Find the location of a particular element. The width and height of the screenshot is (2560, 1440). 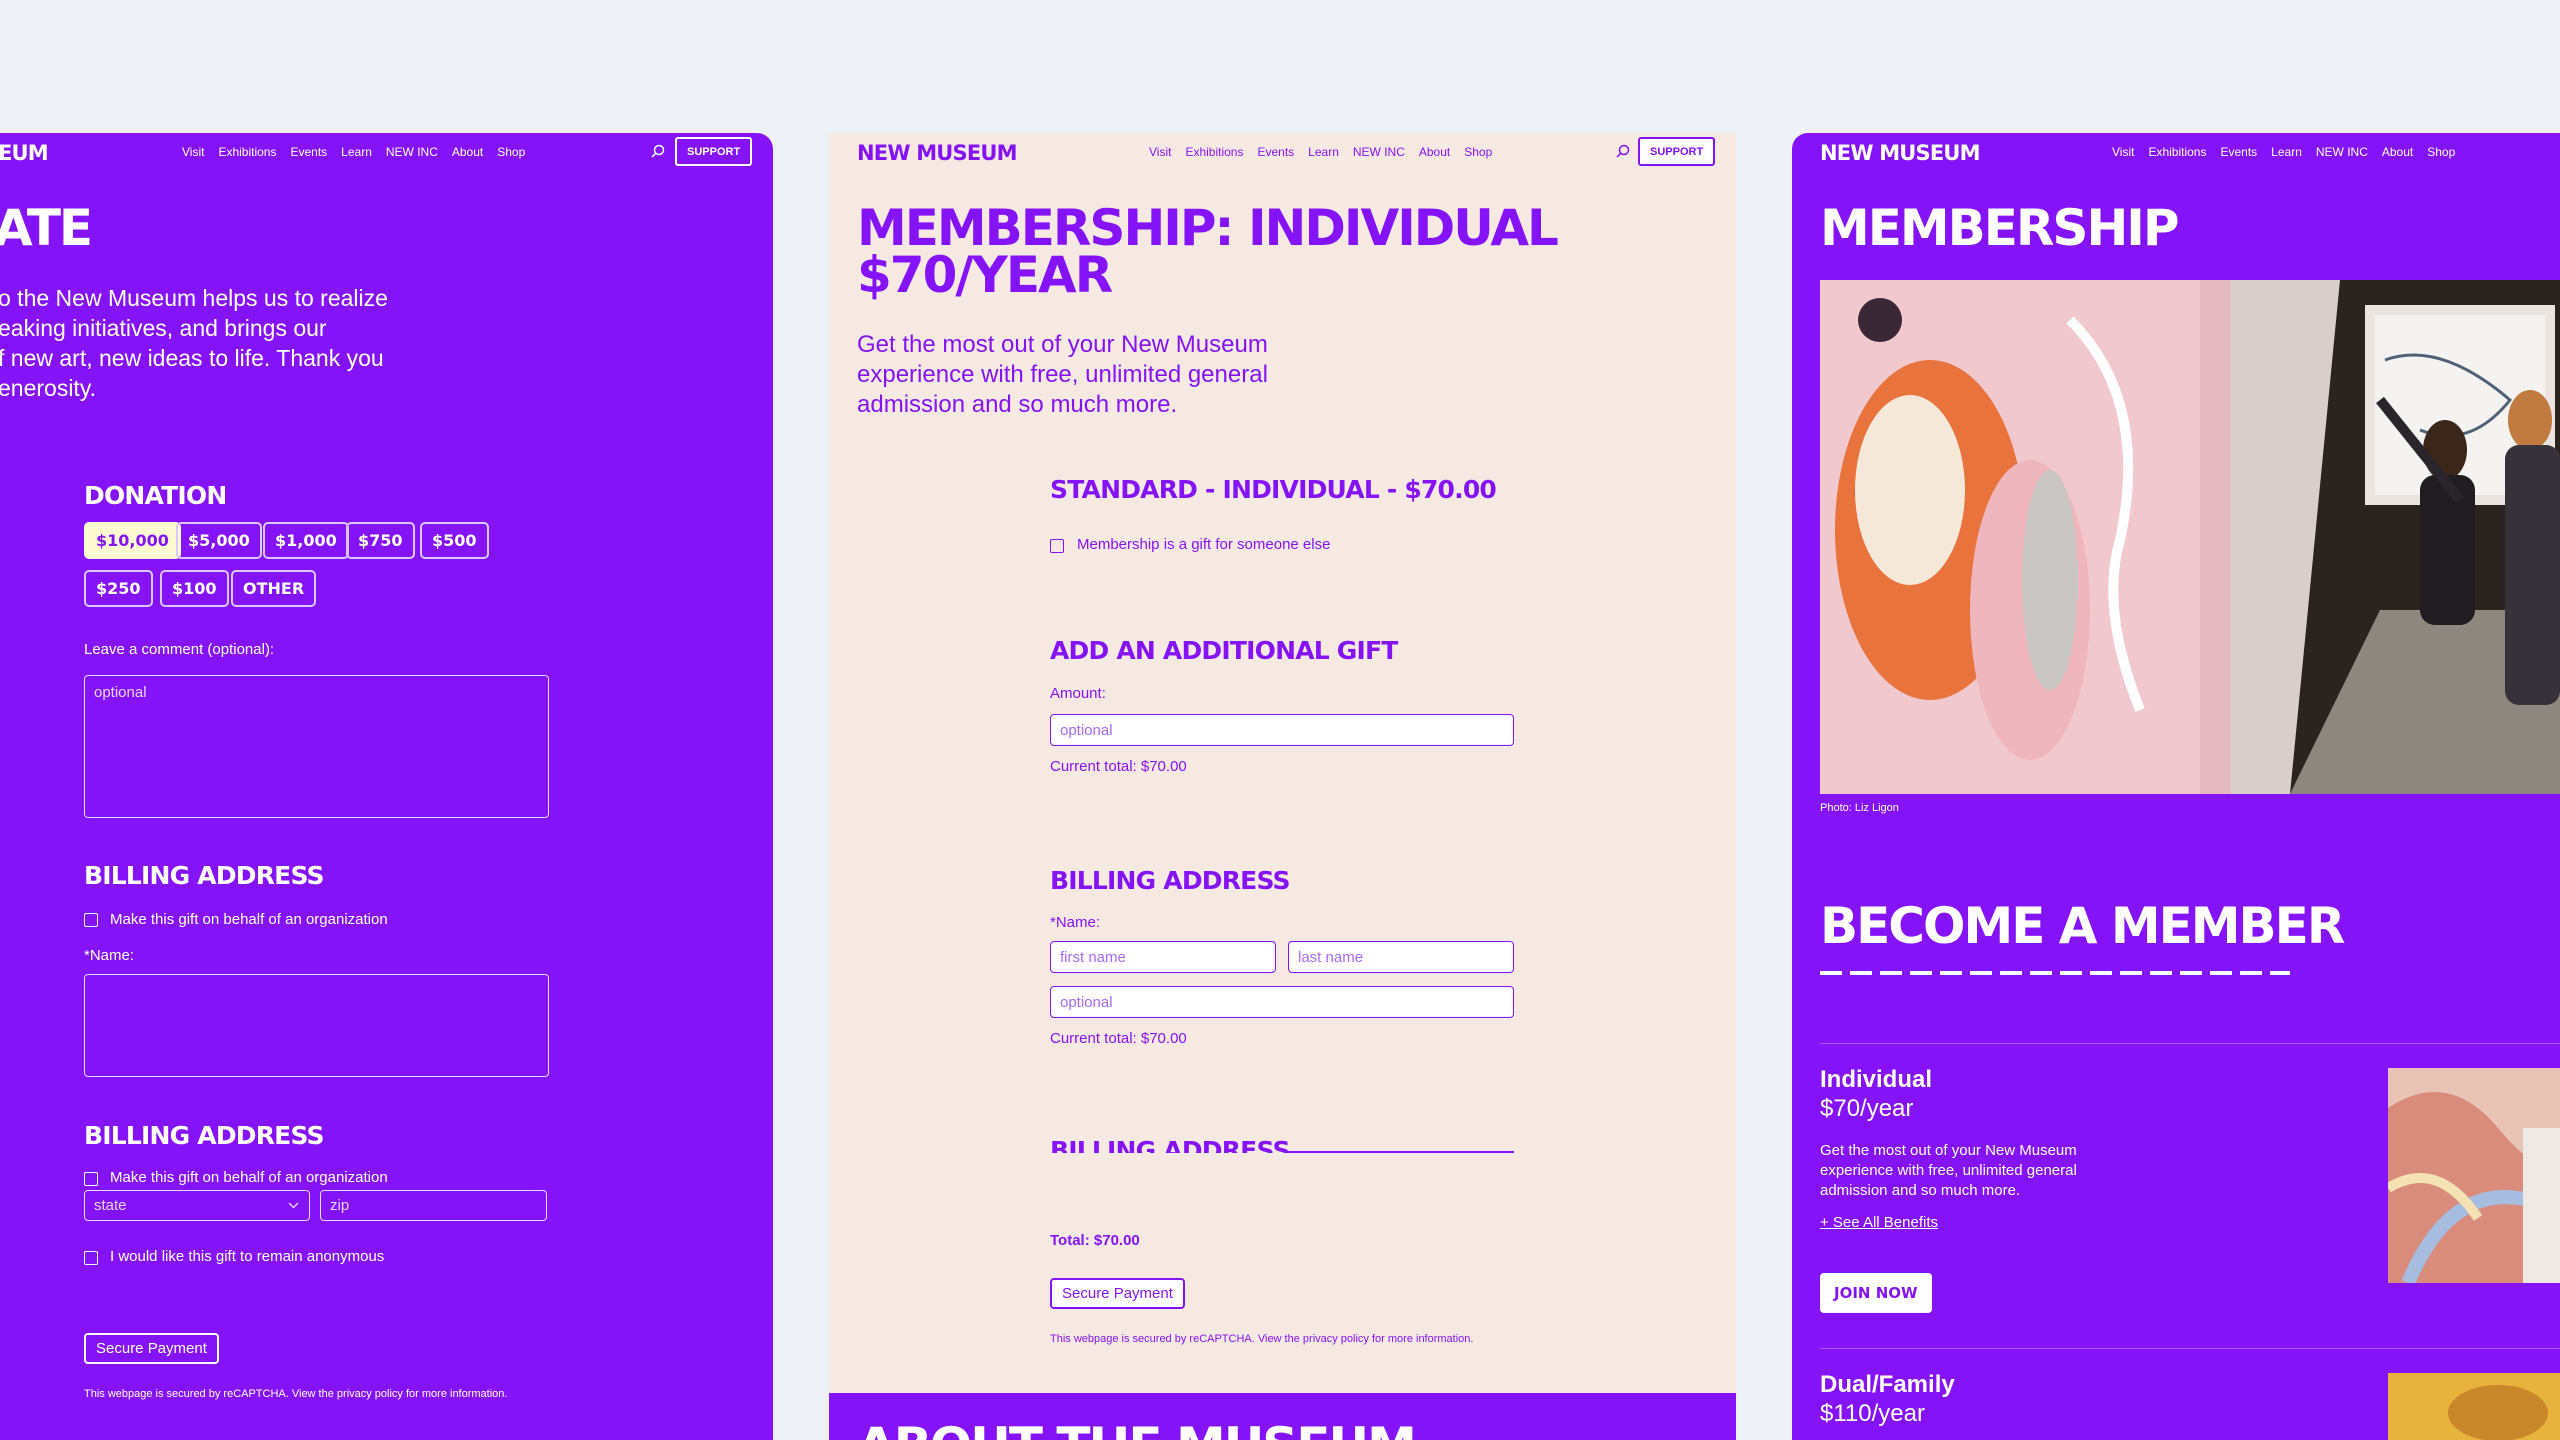

join-now-button: JOIN NOW is located at coordinates (1876, 1293).